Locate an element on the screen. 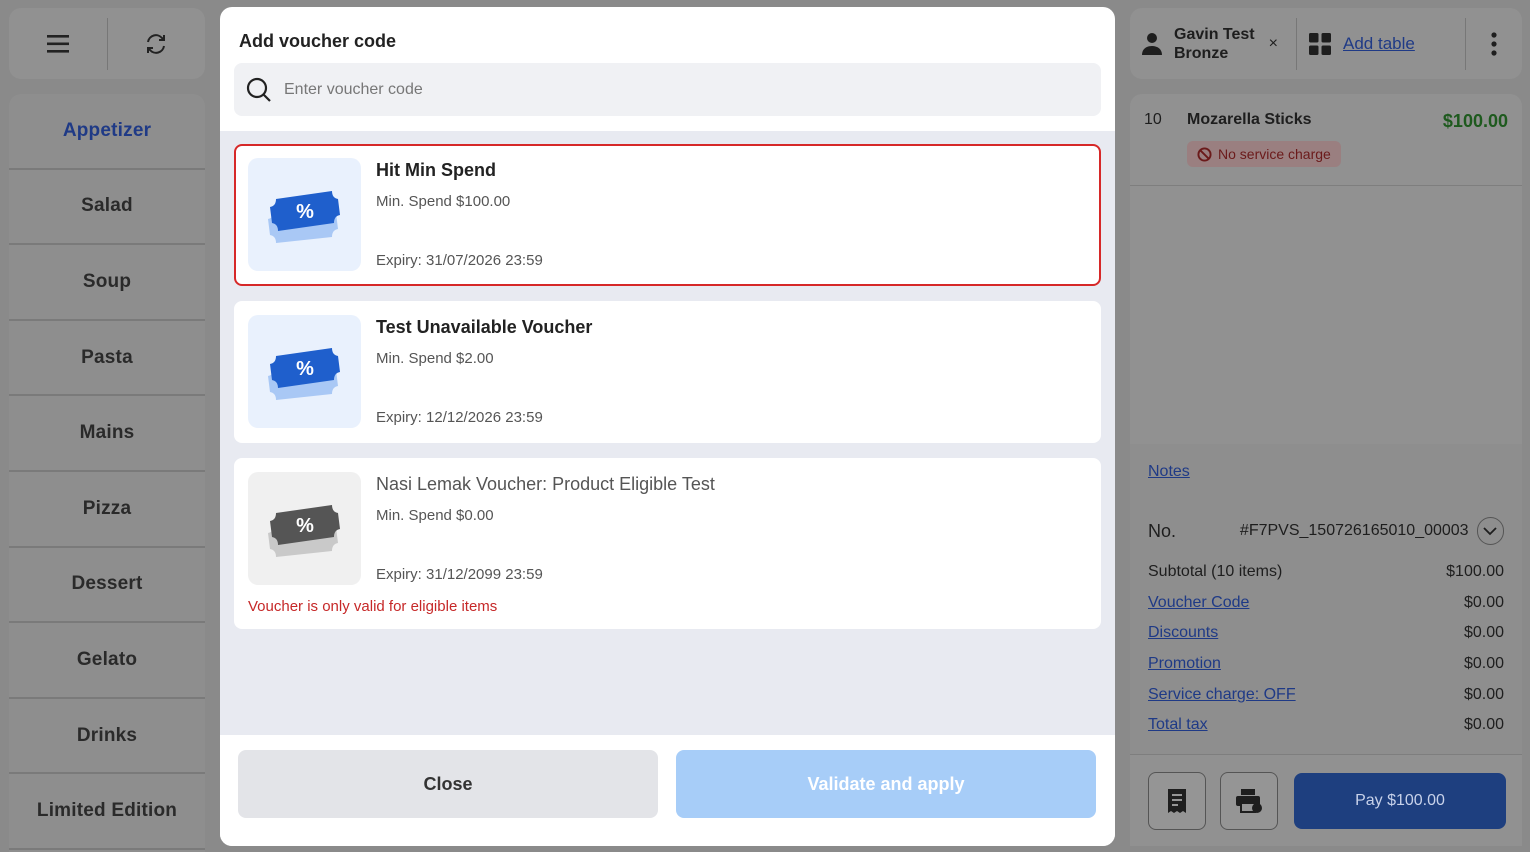  notes-link: Notes is located at coordinates (1326, 472).